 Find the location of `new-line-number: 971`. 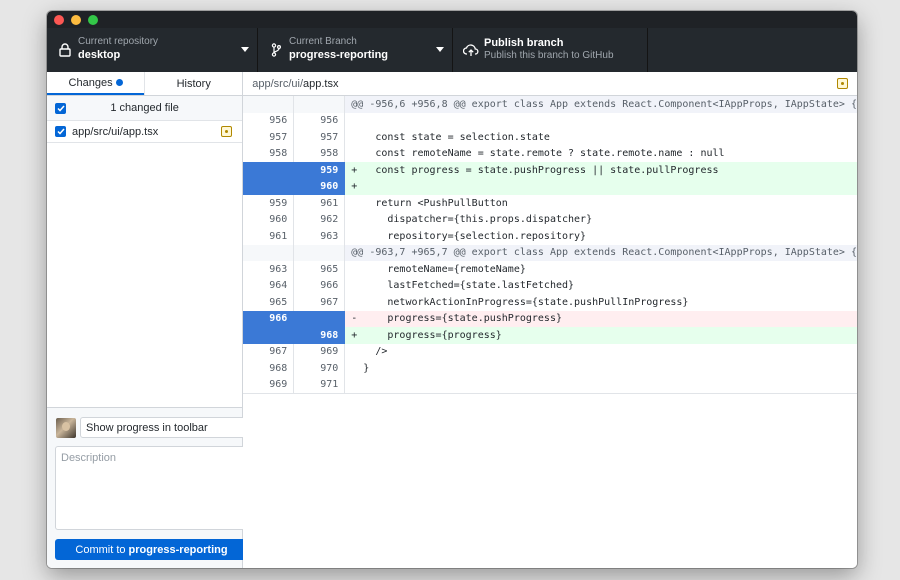

new-line-number: 971 is located at coordinates (320, 384).